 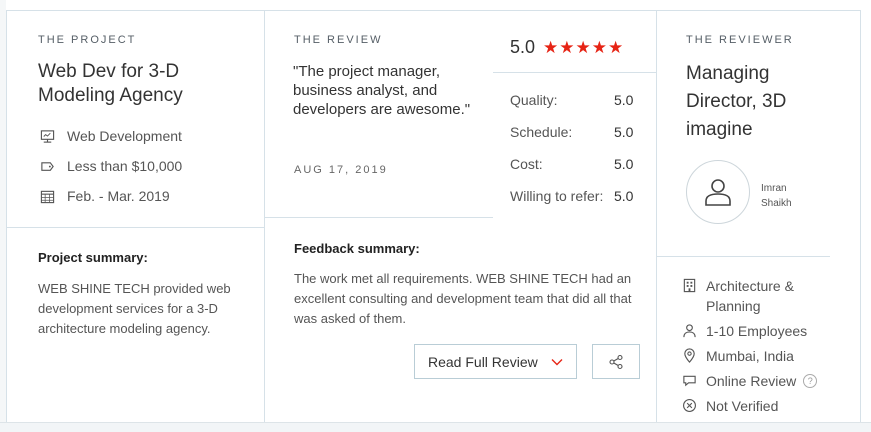 I want to click on reviewer-review-type: Online Review ?, so click(x=750, y=381).